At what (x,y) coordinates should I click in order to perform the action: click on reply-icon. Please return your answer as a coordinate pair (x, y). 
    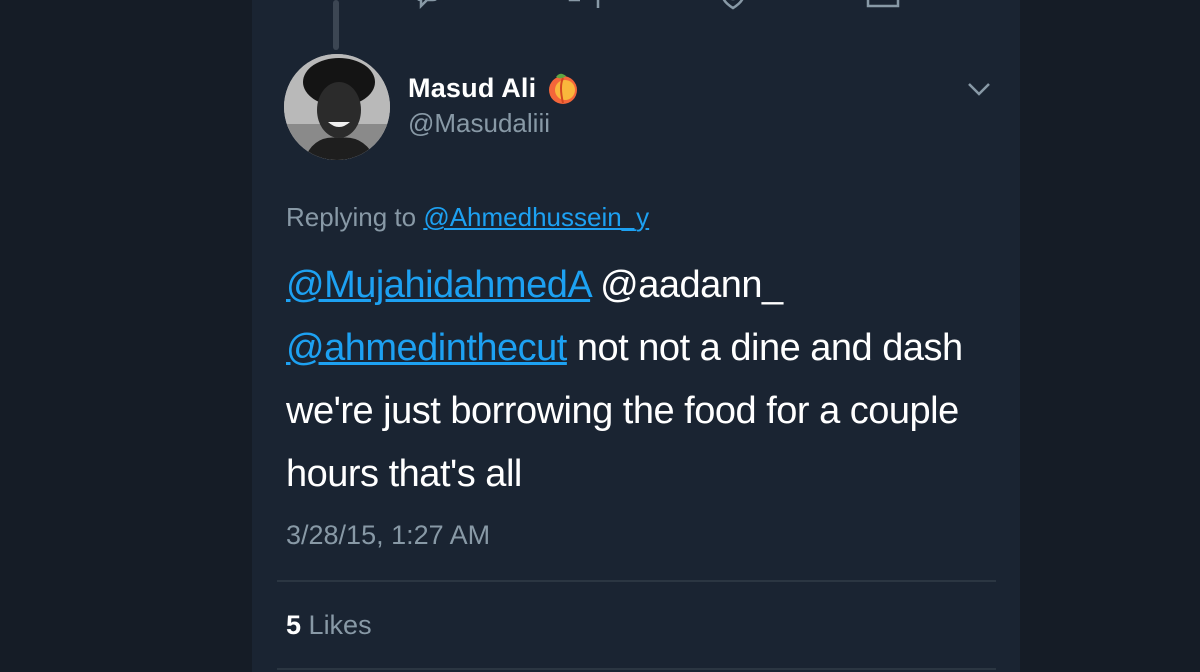
    Looking at the image, I should click on (427, 5).